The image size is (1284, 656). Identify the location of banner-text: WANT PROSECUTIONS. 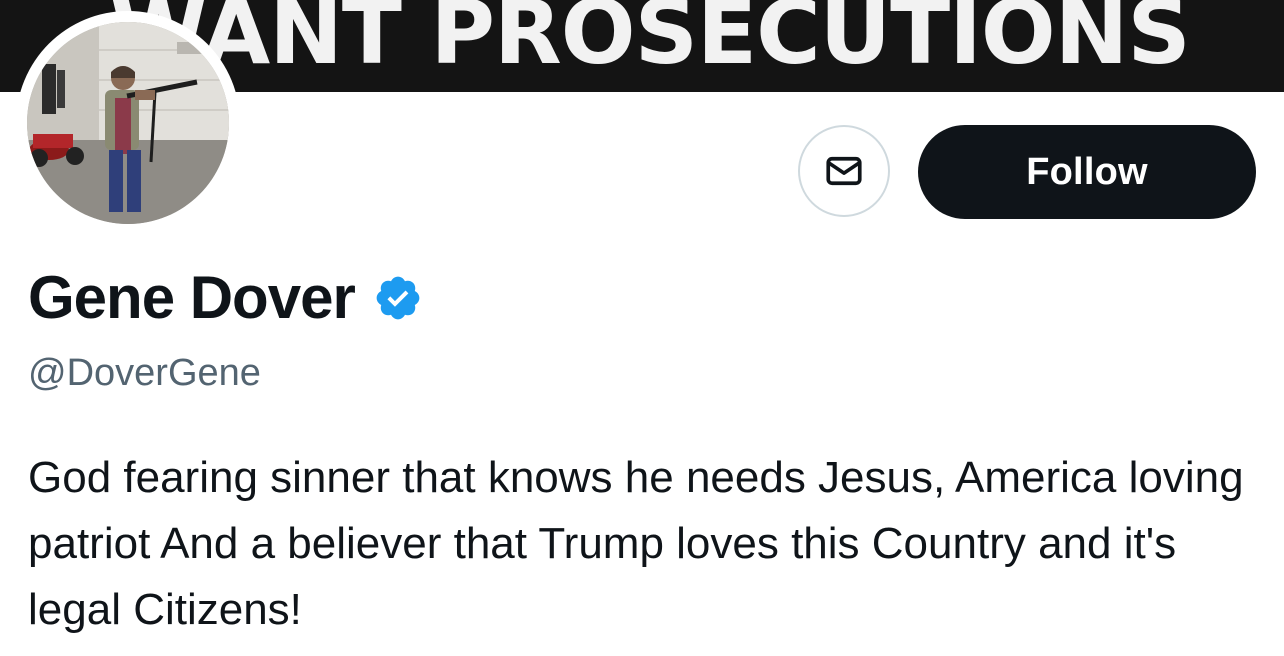
(650, 42).